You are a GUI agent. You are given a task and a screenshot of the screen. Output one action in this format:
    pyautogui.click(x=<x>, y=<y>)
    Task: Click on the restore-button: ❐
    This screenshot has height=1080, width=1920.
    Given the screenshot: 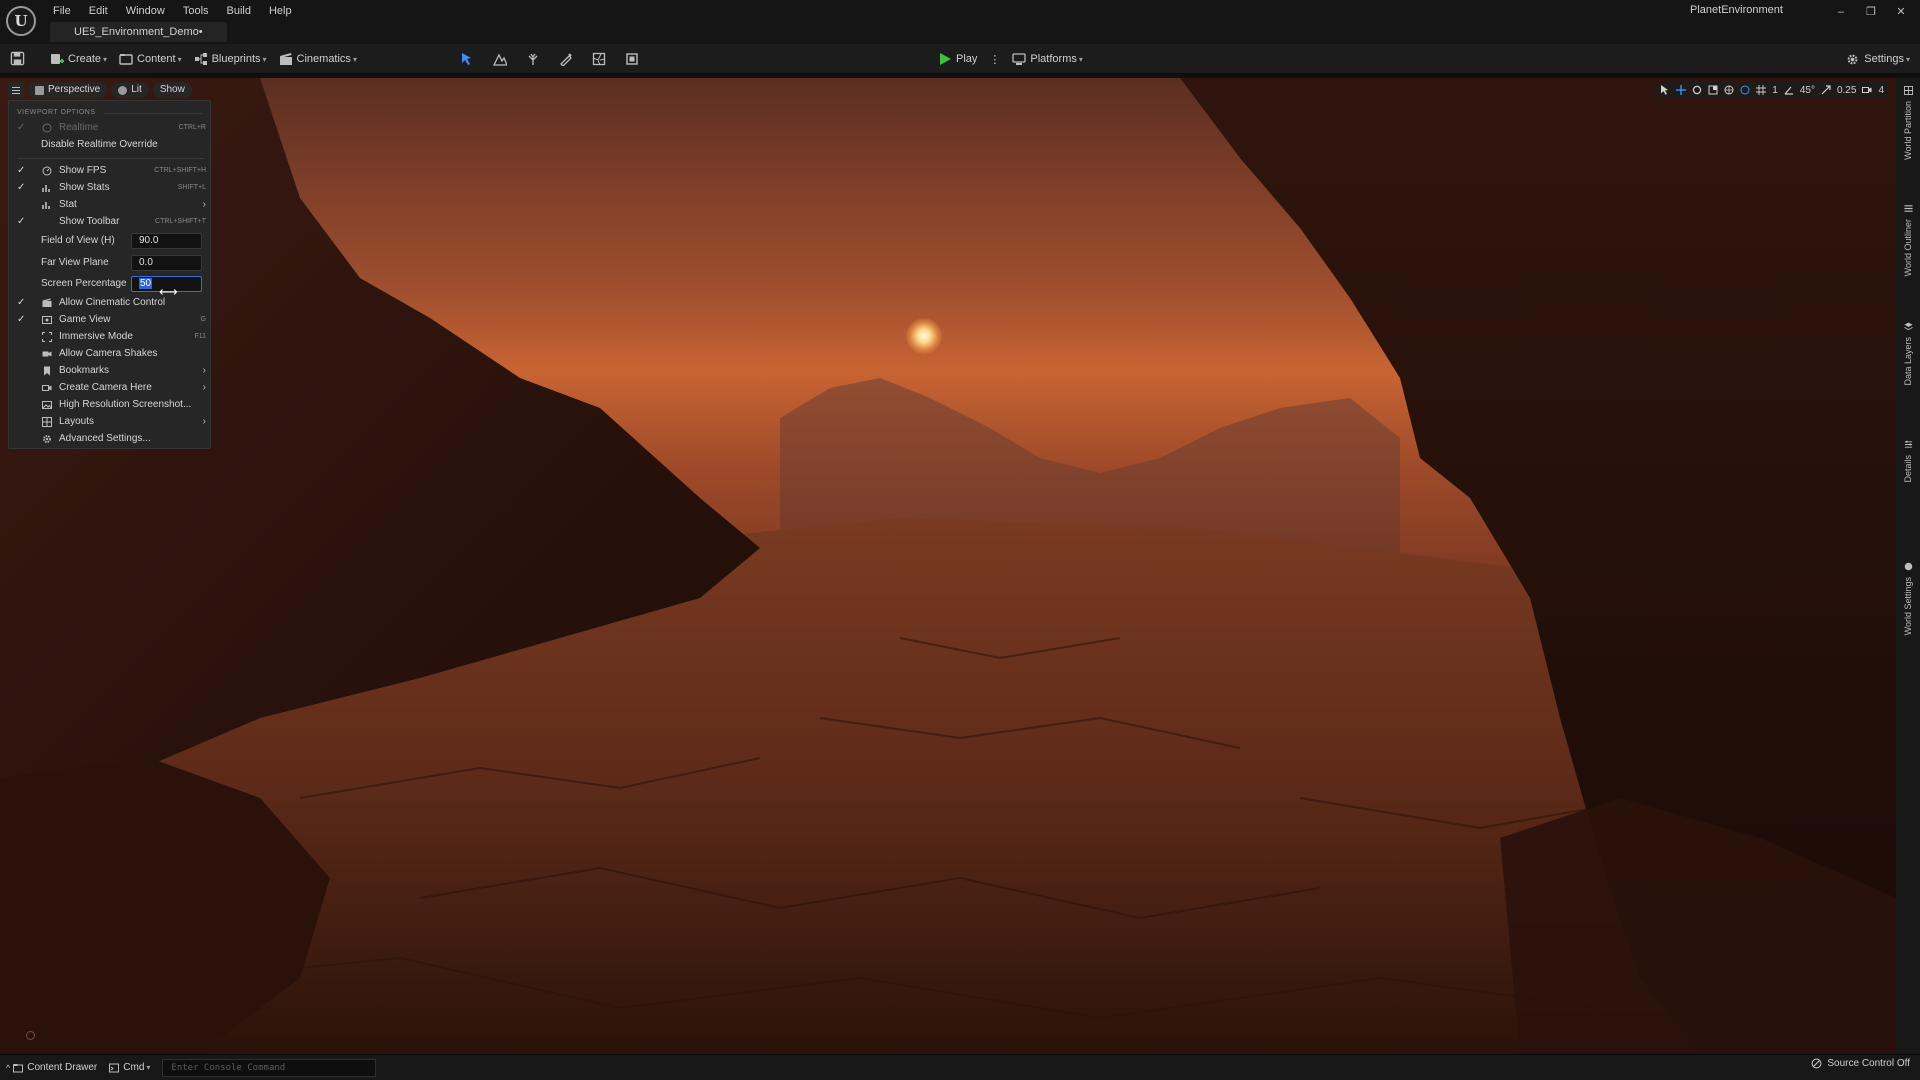 What is the action you would take?
    pyautogui.click(x=1871, y=12)
    